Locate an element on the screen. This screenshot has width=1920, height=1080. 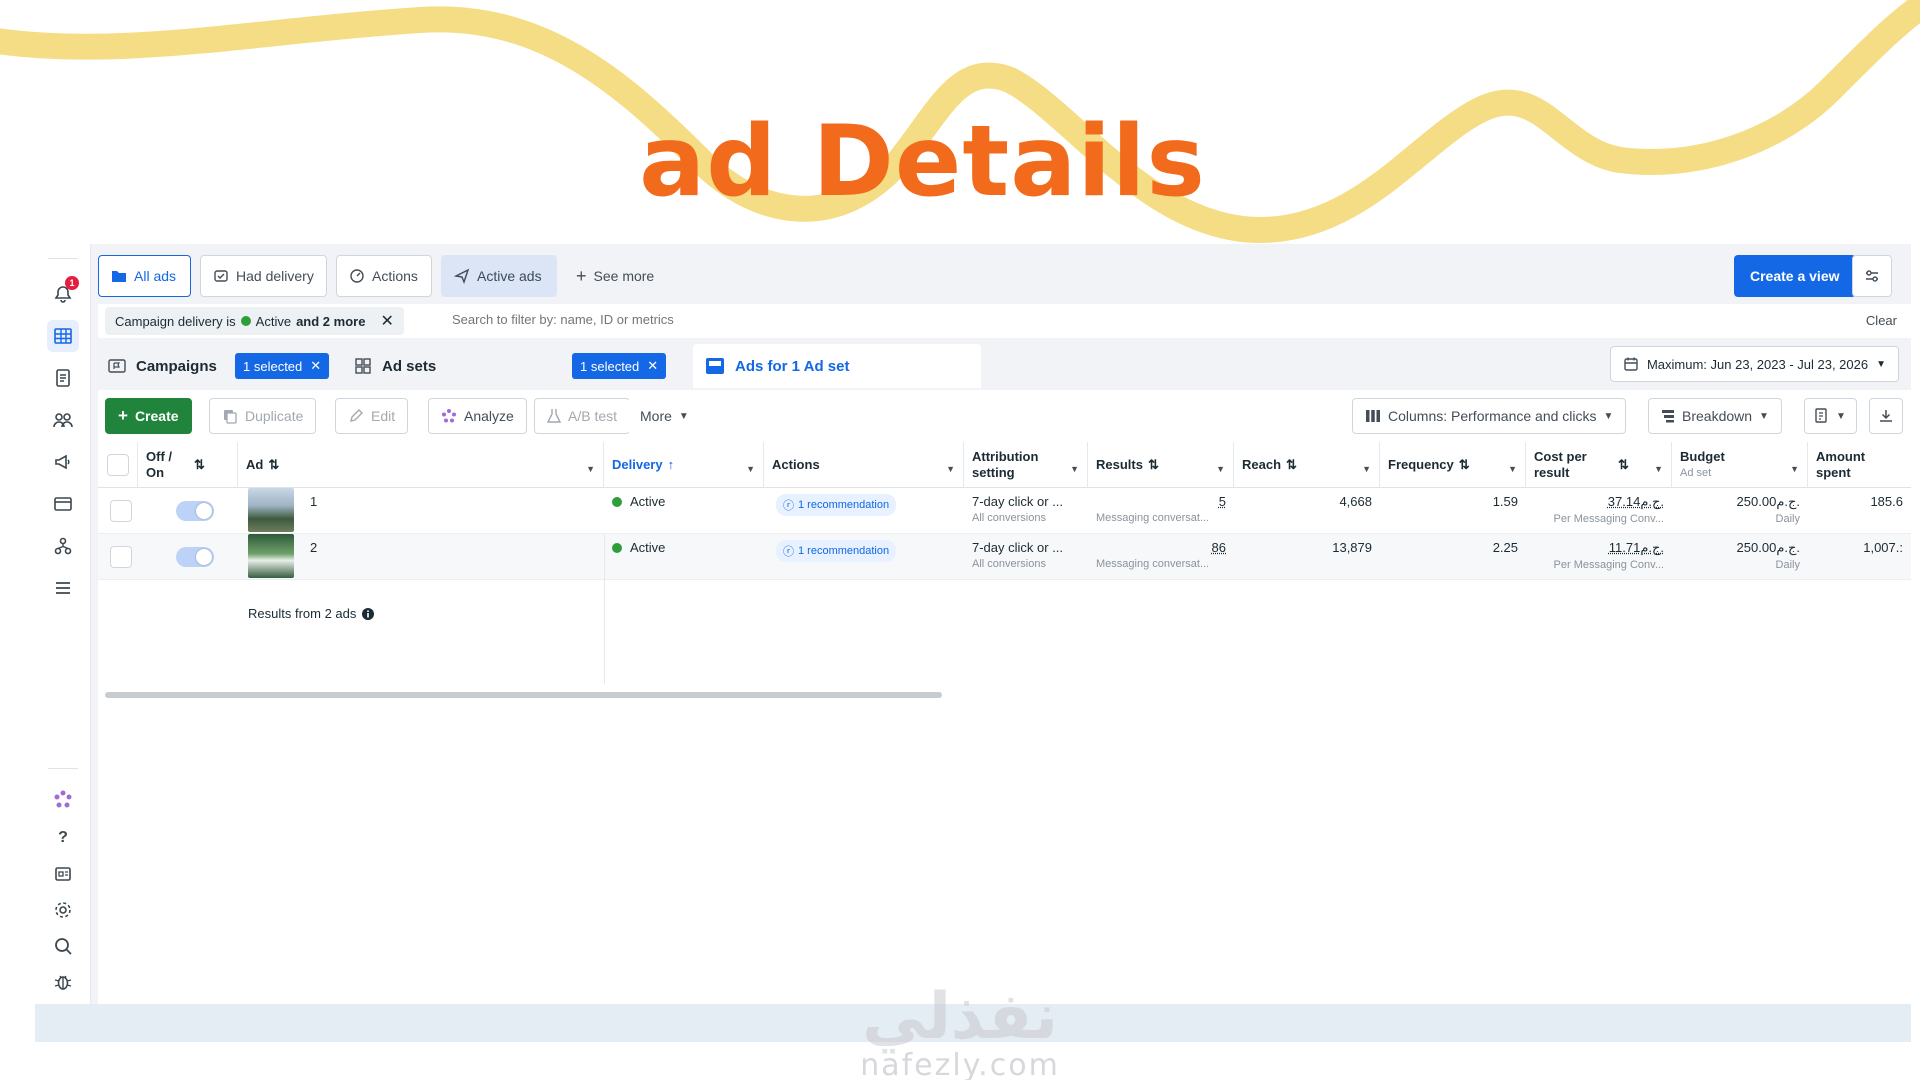
rail-billing is located at coordinates (63, 504).